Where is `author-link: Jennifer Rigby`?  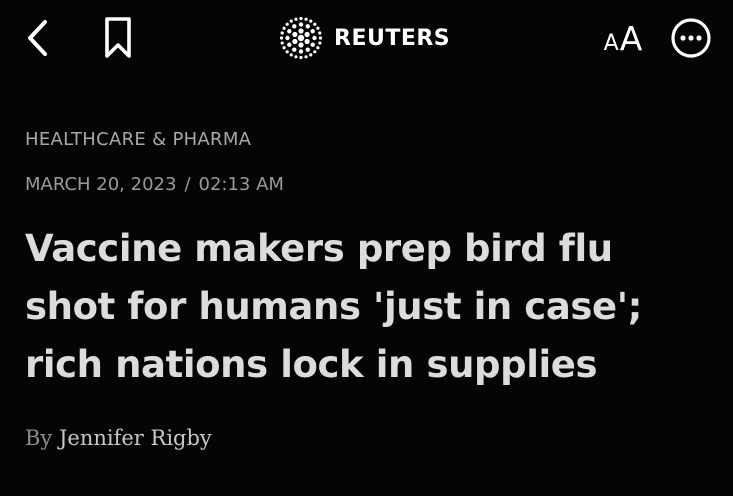
author-link: Jennifer Rigby is located at coordinates (135, 438).